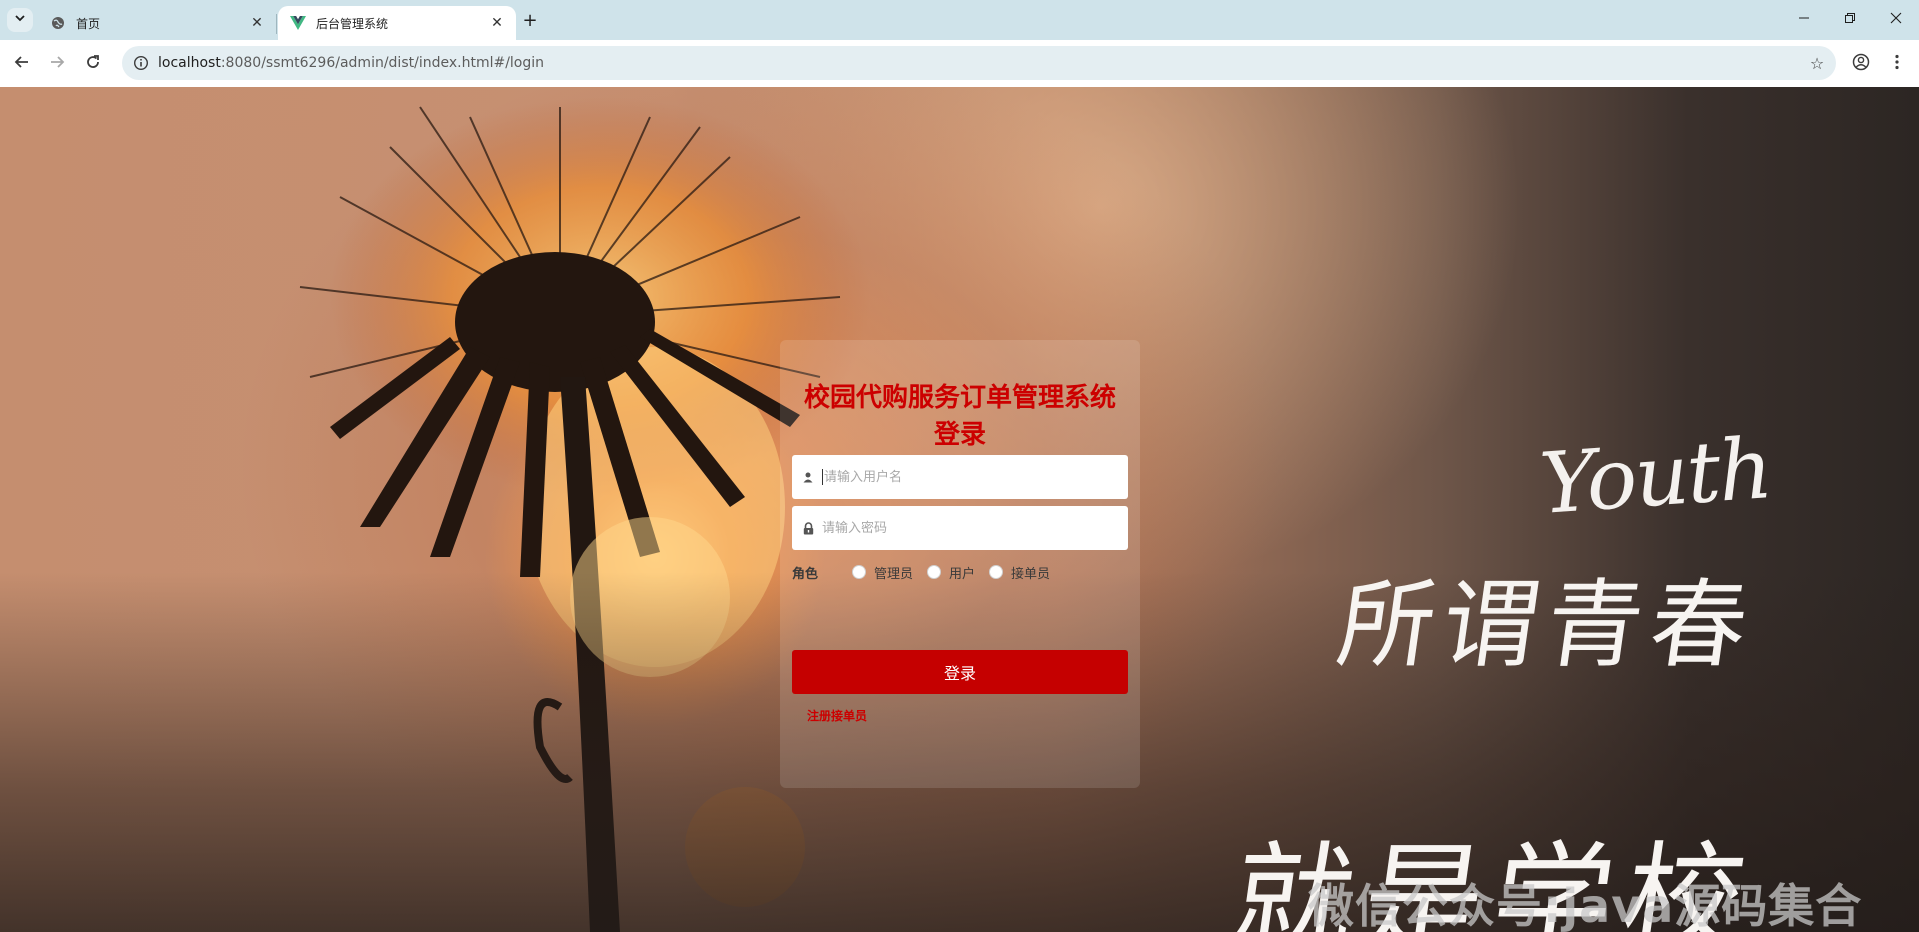 This screenshot has width=1919, height=932. I want to click on background-youth-text: Youth, so click(1655, 476).